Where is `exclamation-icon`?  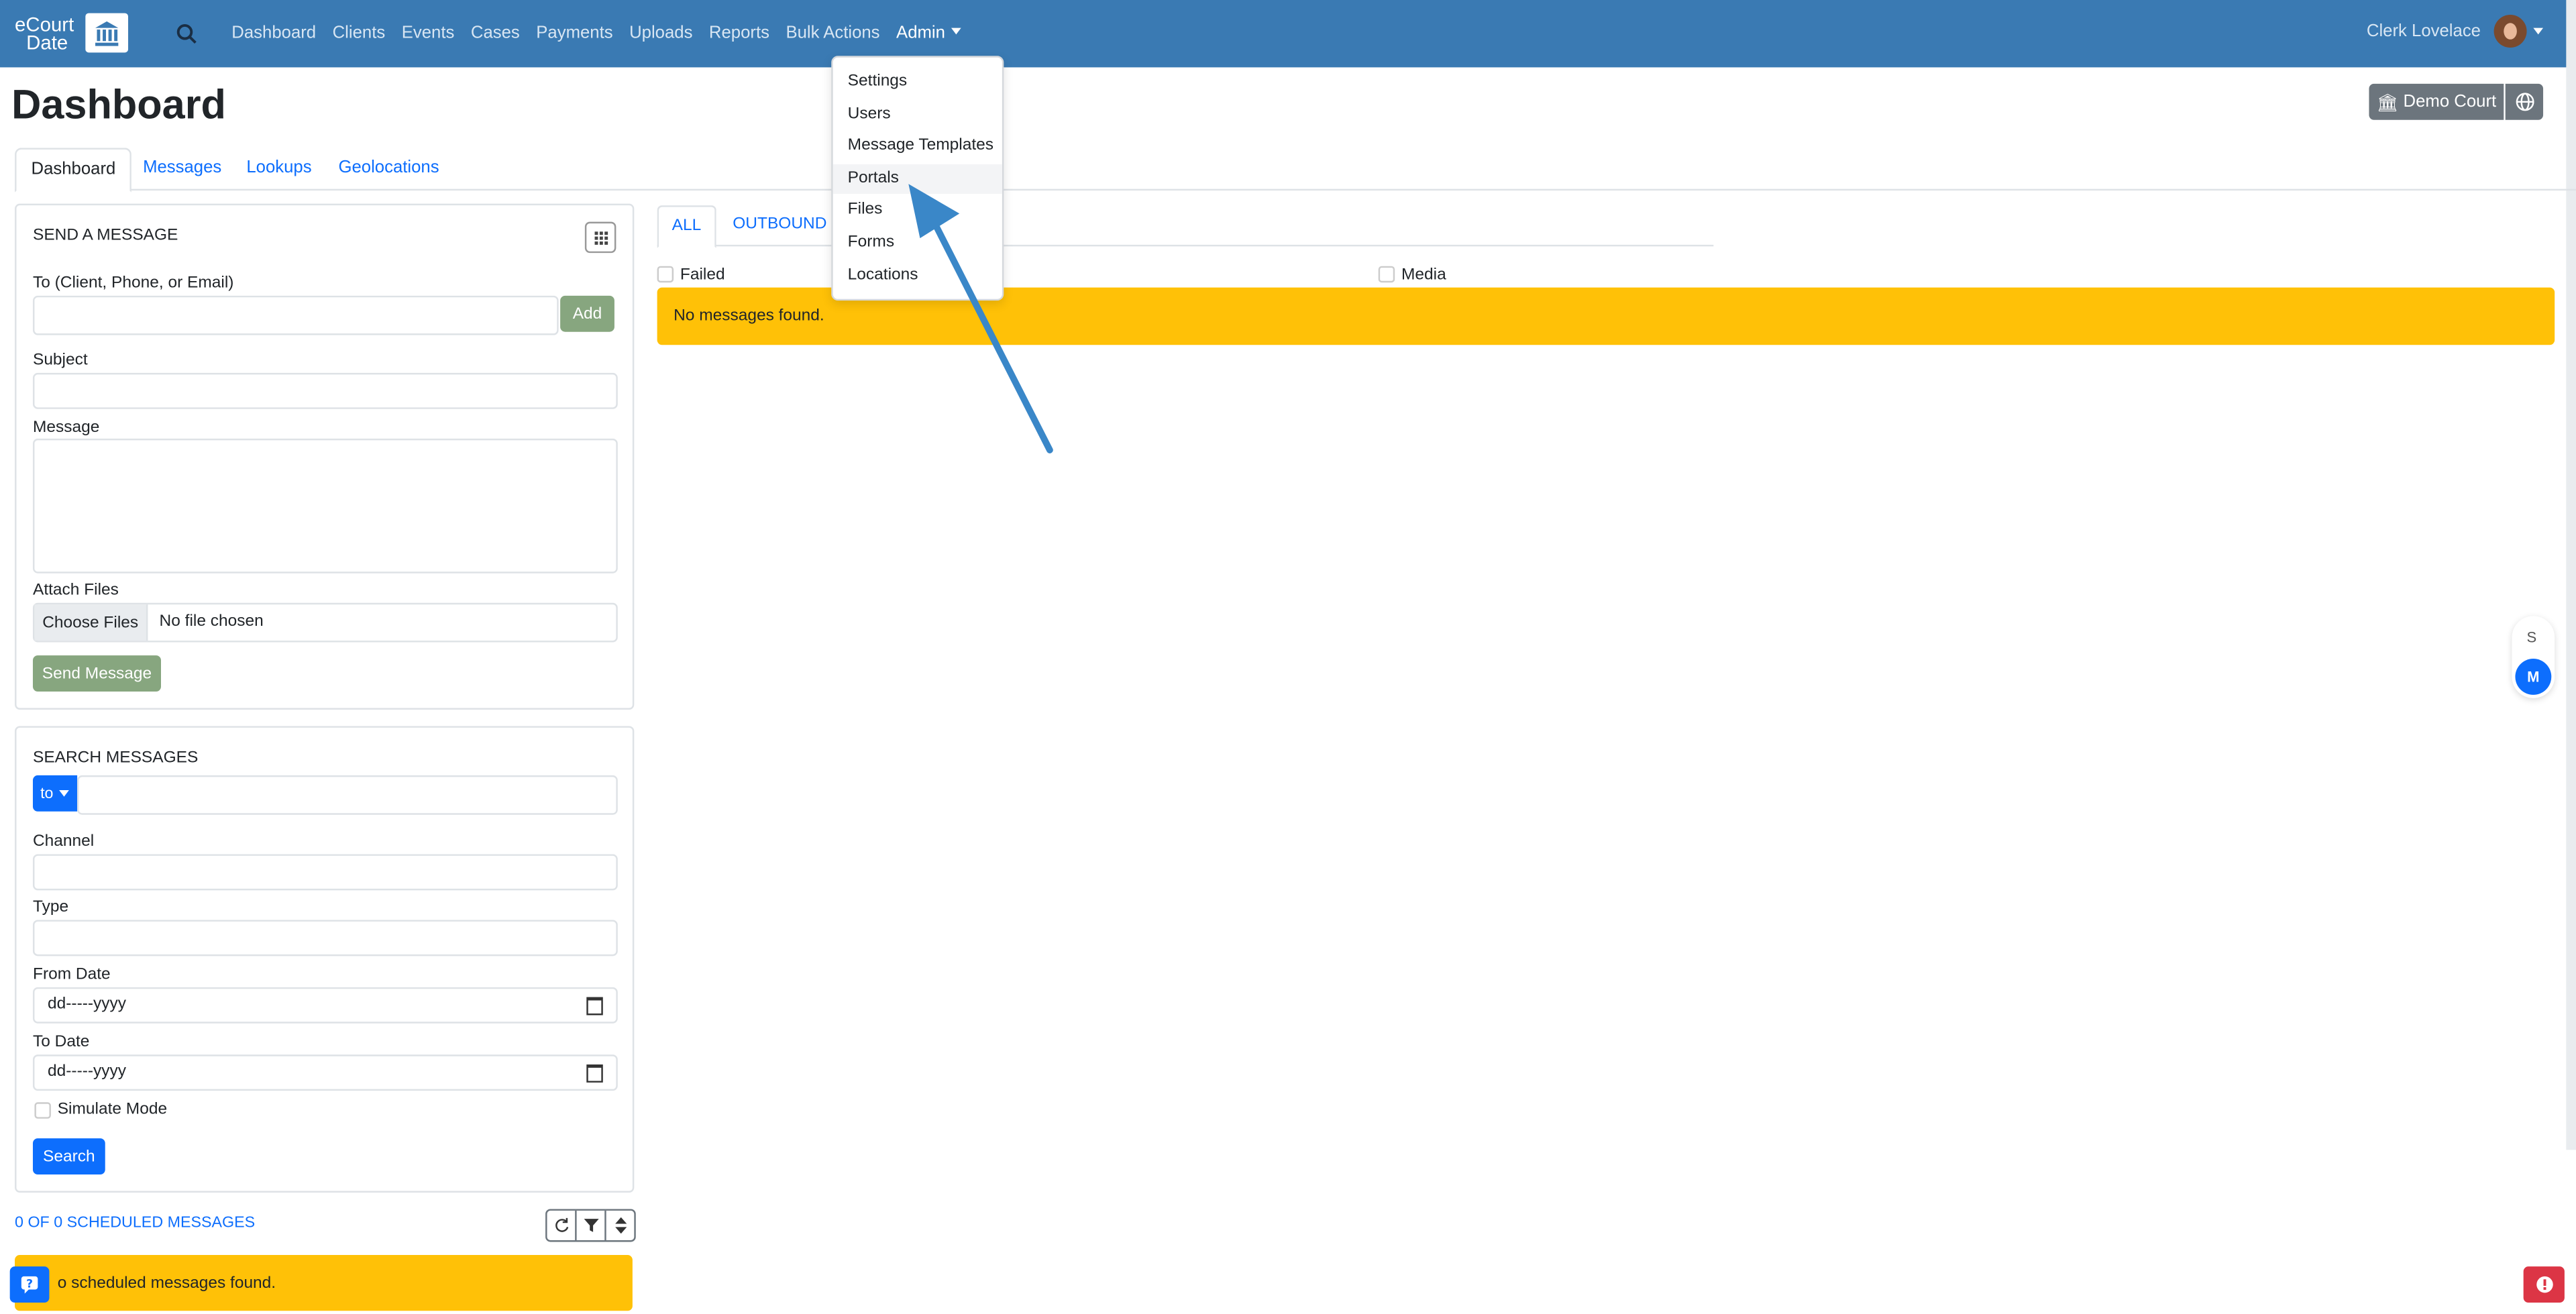
exclamation-icon is located at coordinates (2544, 1284).